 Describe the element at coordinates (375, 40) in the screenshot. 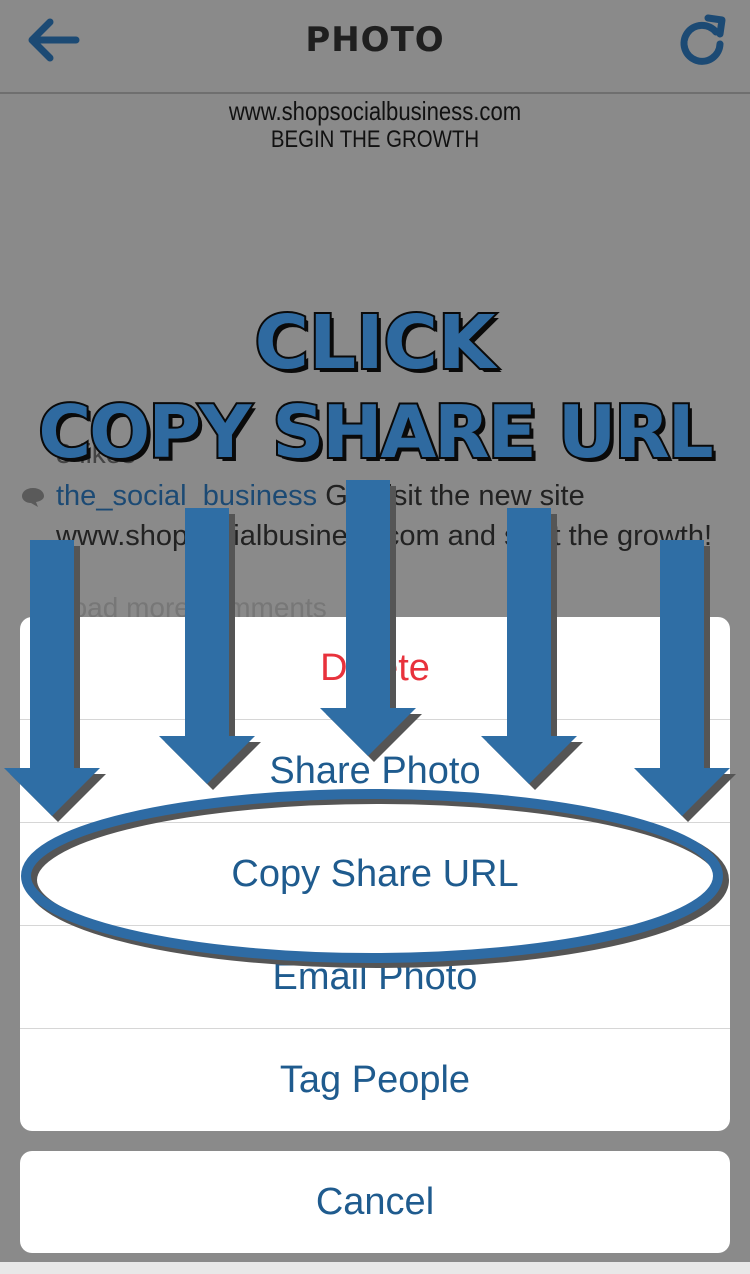

I see `page-title: PHOTO` at that location.